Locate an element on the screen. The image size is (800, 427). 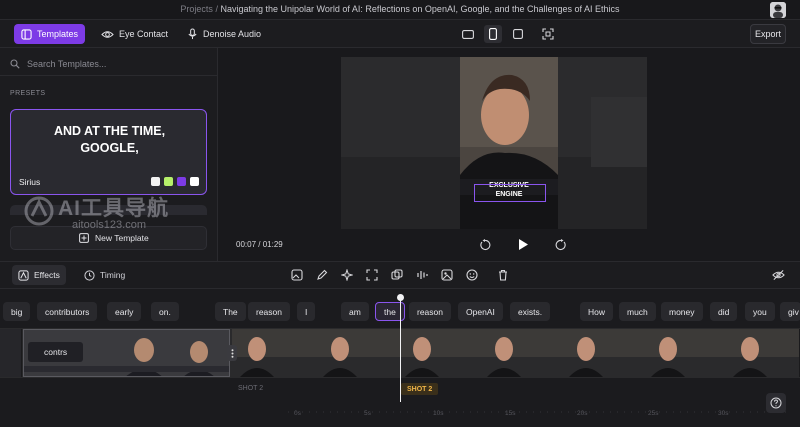
transcript-word: much is located at coordinates (637, 311).